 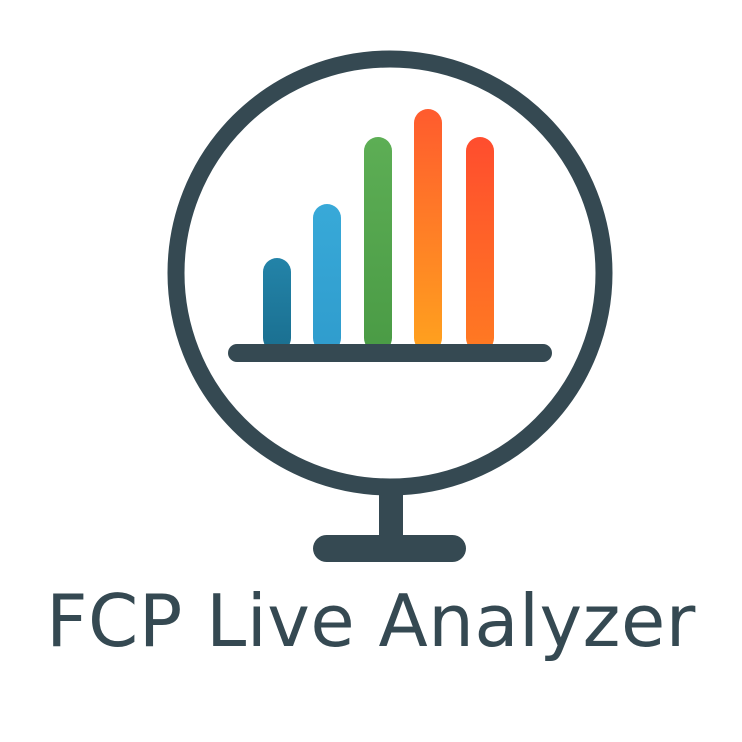 What do you see at coordinates (389, 548) in the screenshot?
I see `stand-base` at bounding box center [389, 548].